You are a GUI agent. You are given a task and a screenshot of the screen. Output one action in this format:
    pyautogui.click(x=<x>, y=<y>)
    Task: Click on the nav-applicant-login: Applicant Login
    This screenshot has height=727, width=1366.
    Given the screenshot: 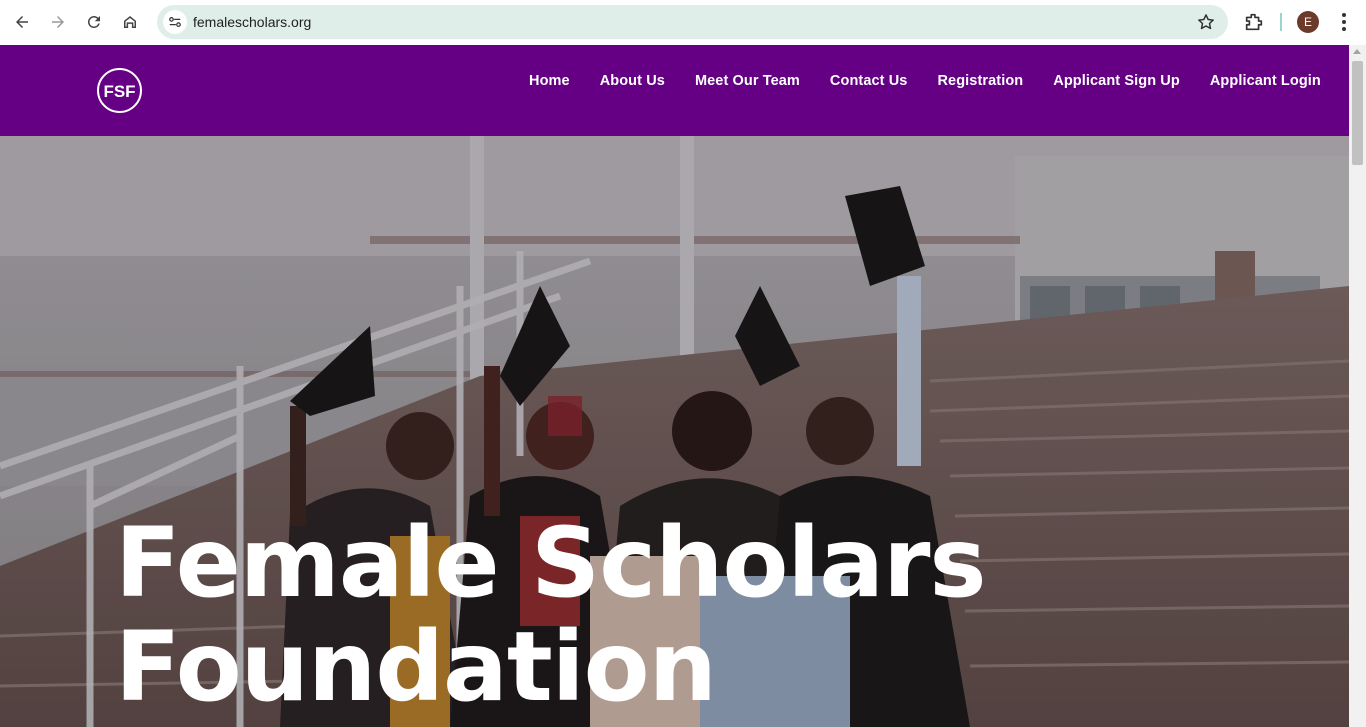 What is the action you would take?
    pyautogui.click(x=1265, y=81)
    